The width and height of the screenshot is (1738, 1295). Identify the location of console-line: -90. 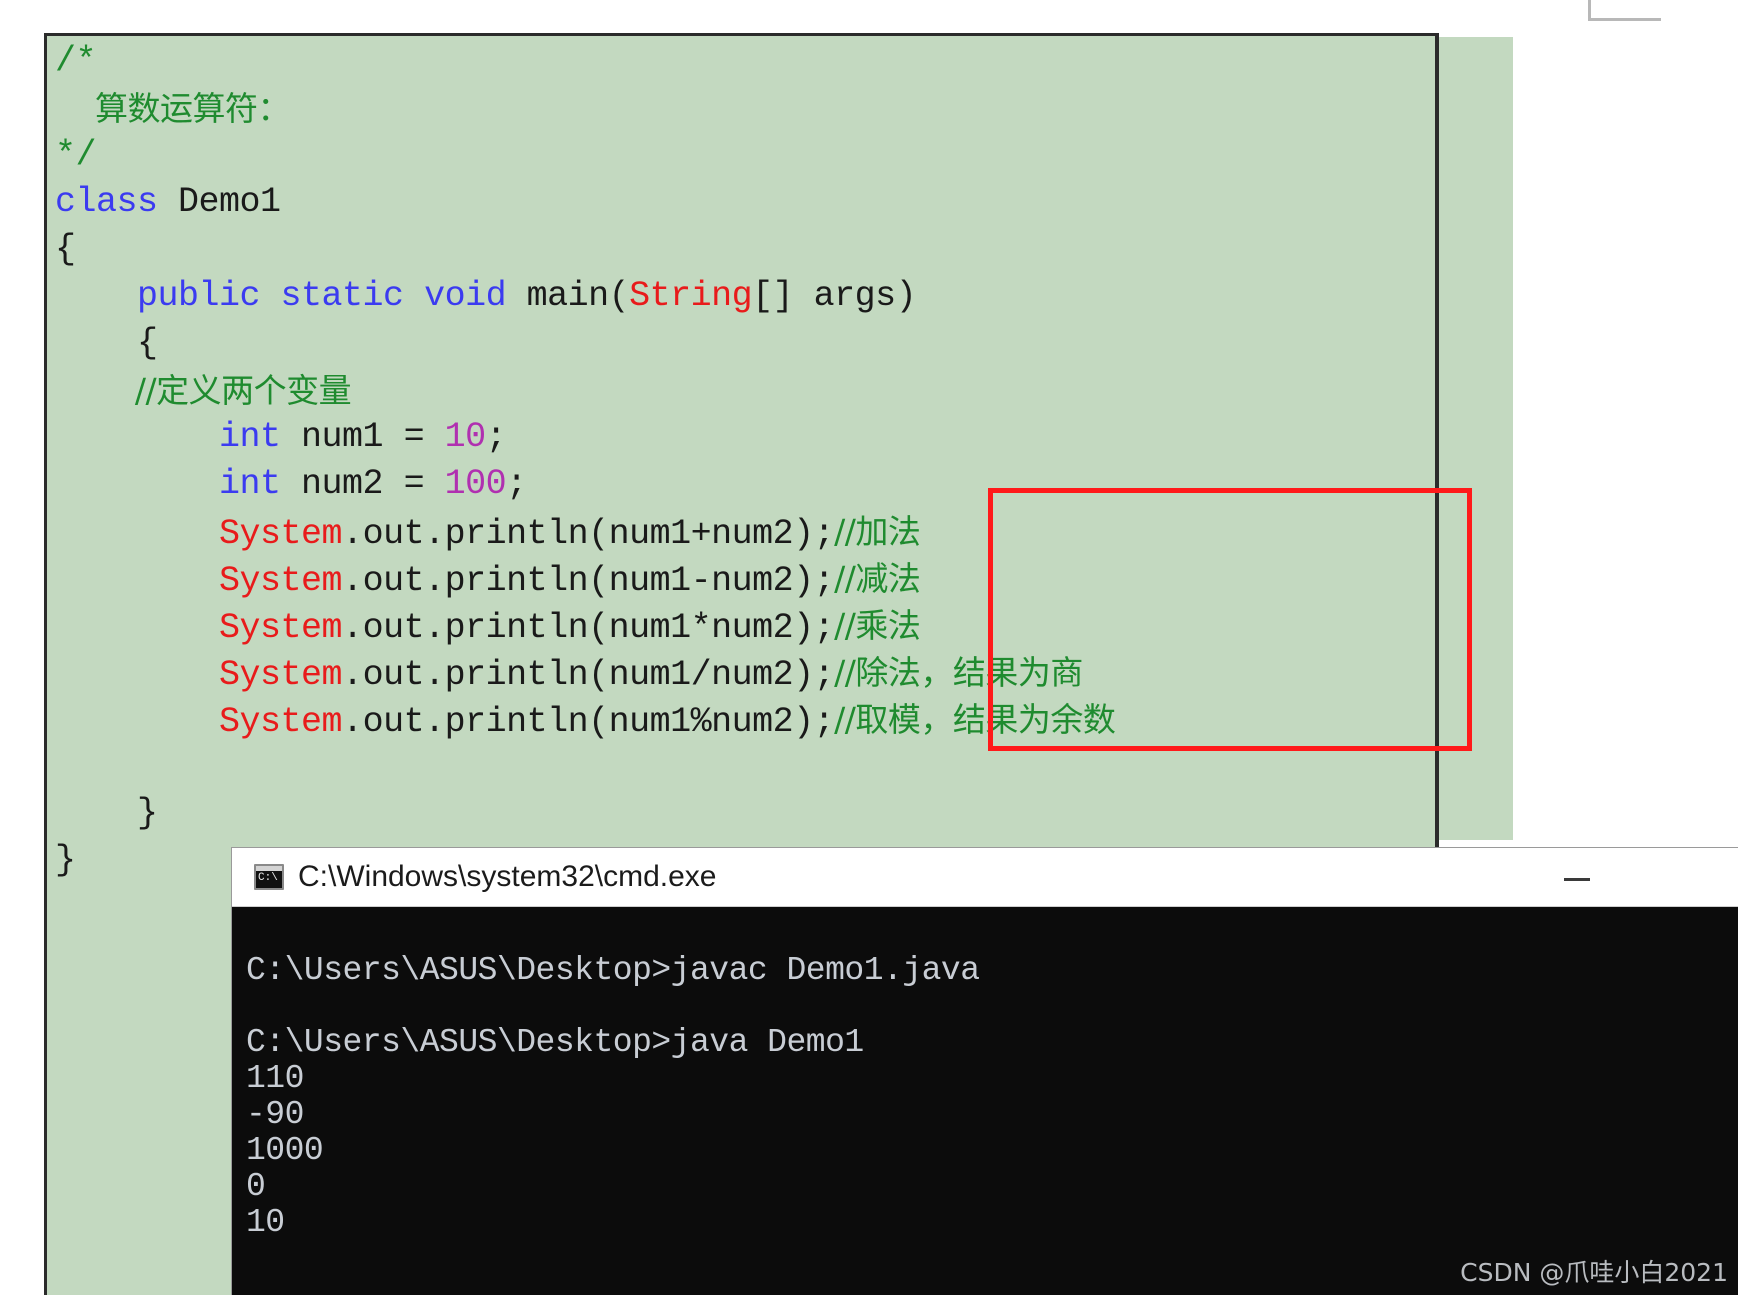
(275, 1114).